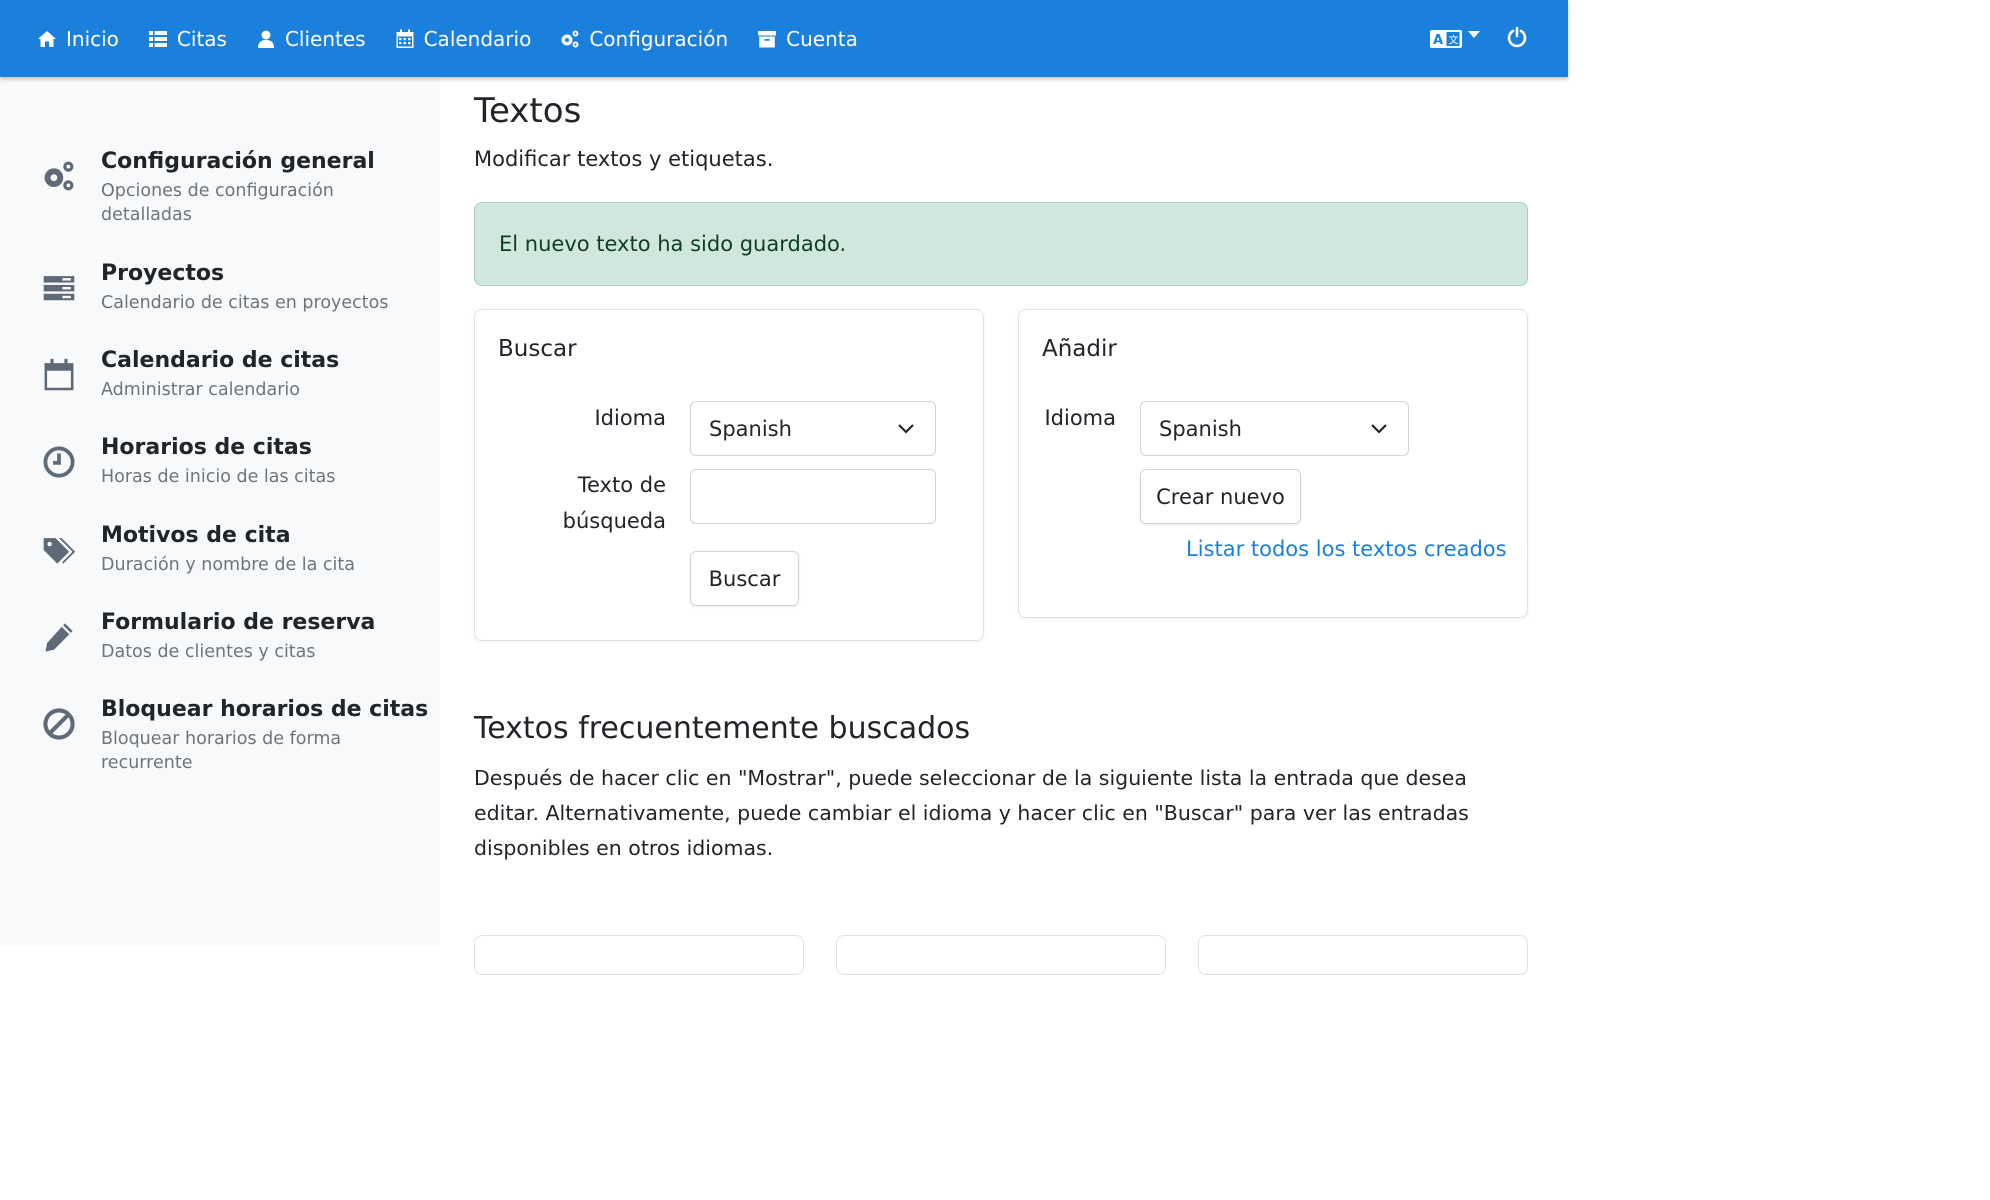 This screenshot has height=1200, width=1990. I want to click on sidebar-item-title: Configuración general, so click(238, 161).